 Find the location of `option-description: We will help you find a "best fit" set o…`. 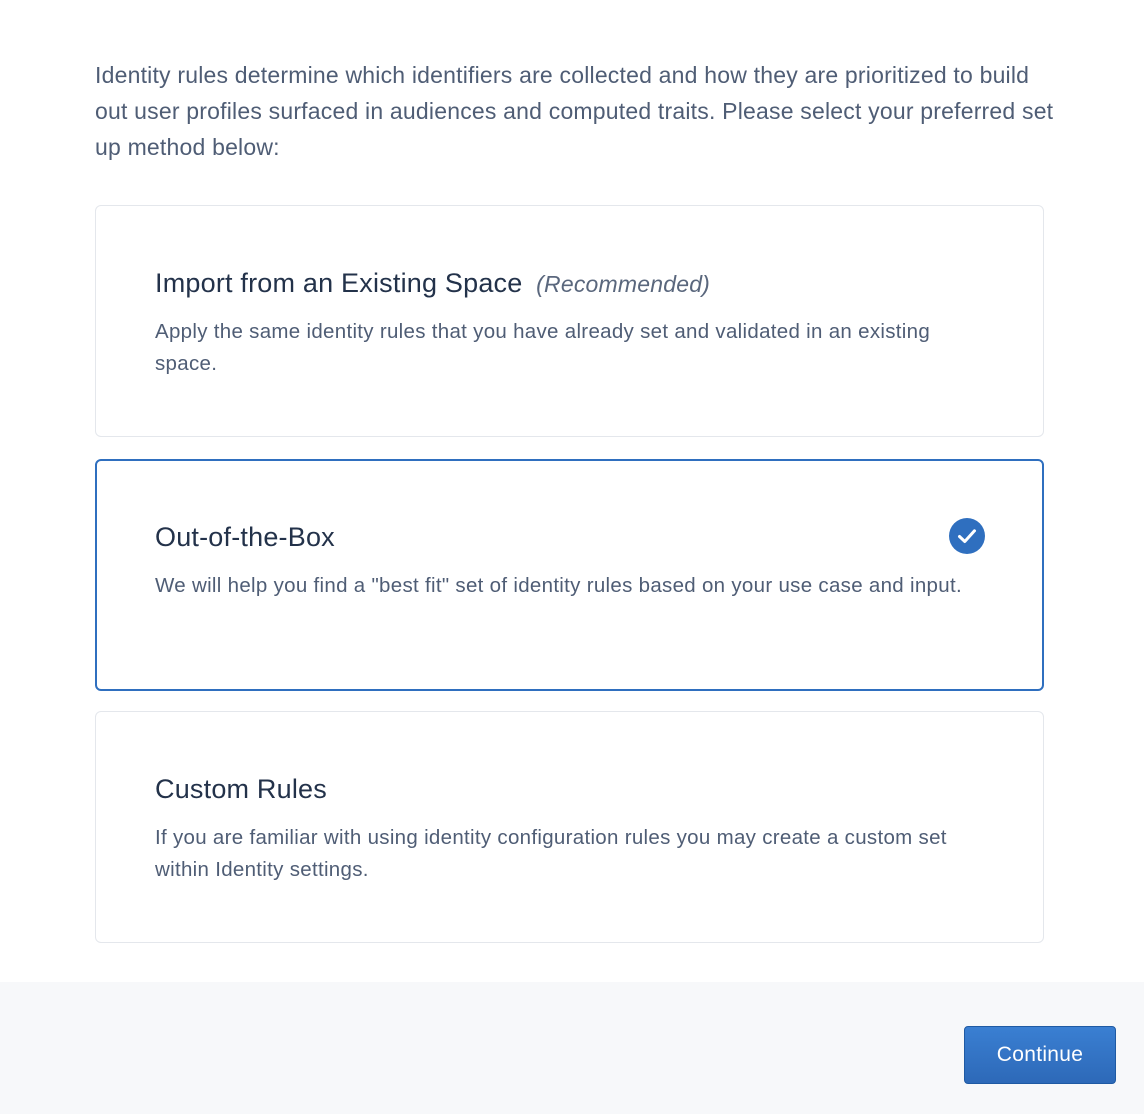

option-description: We will help you find a "best fit" set o… is located at coordinates (558, 585).